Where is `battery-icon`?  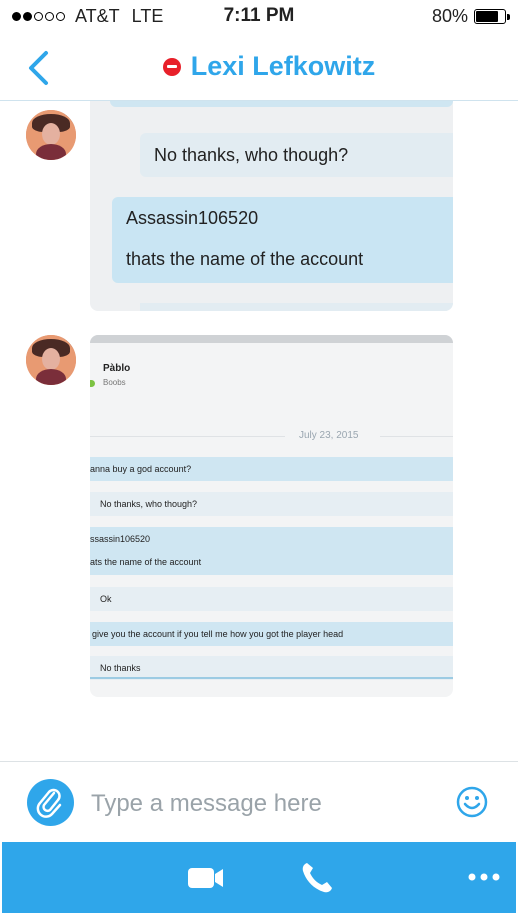 battery-icon is located at coordinates (492, 16).